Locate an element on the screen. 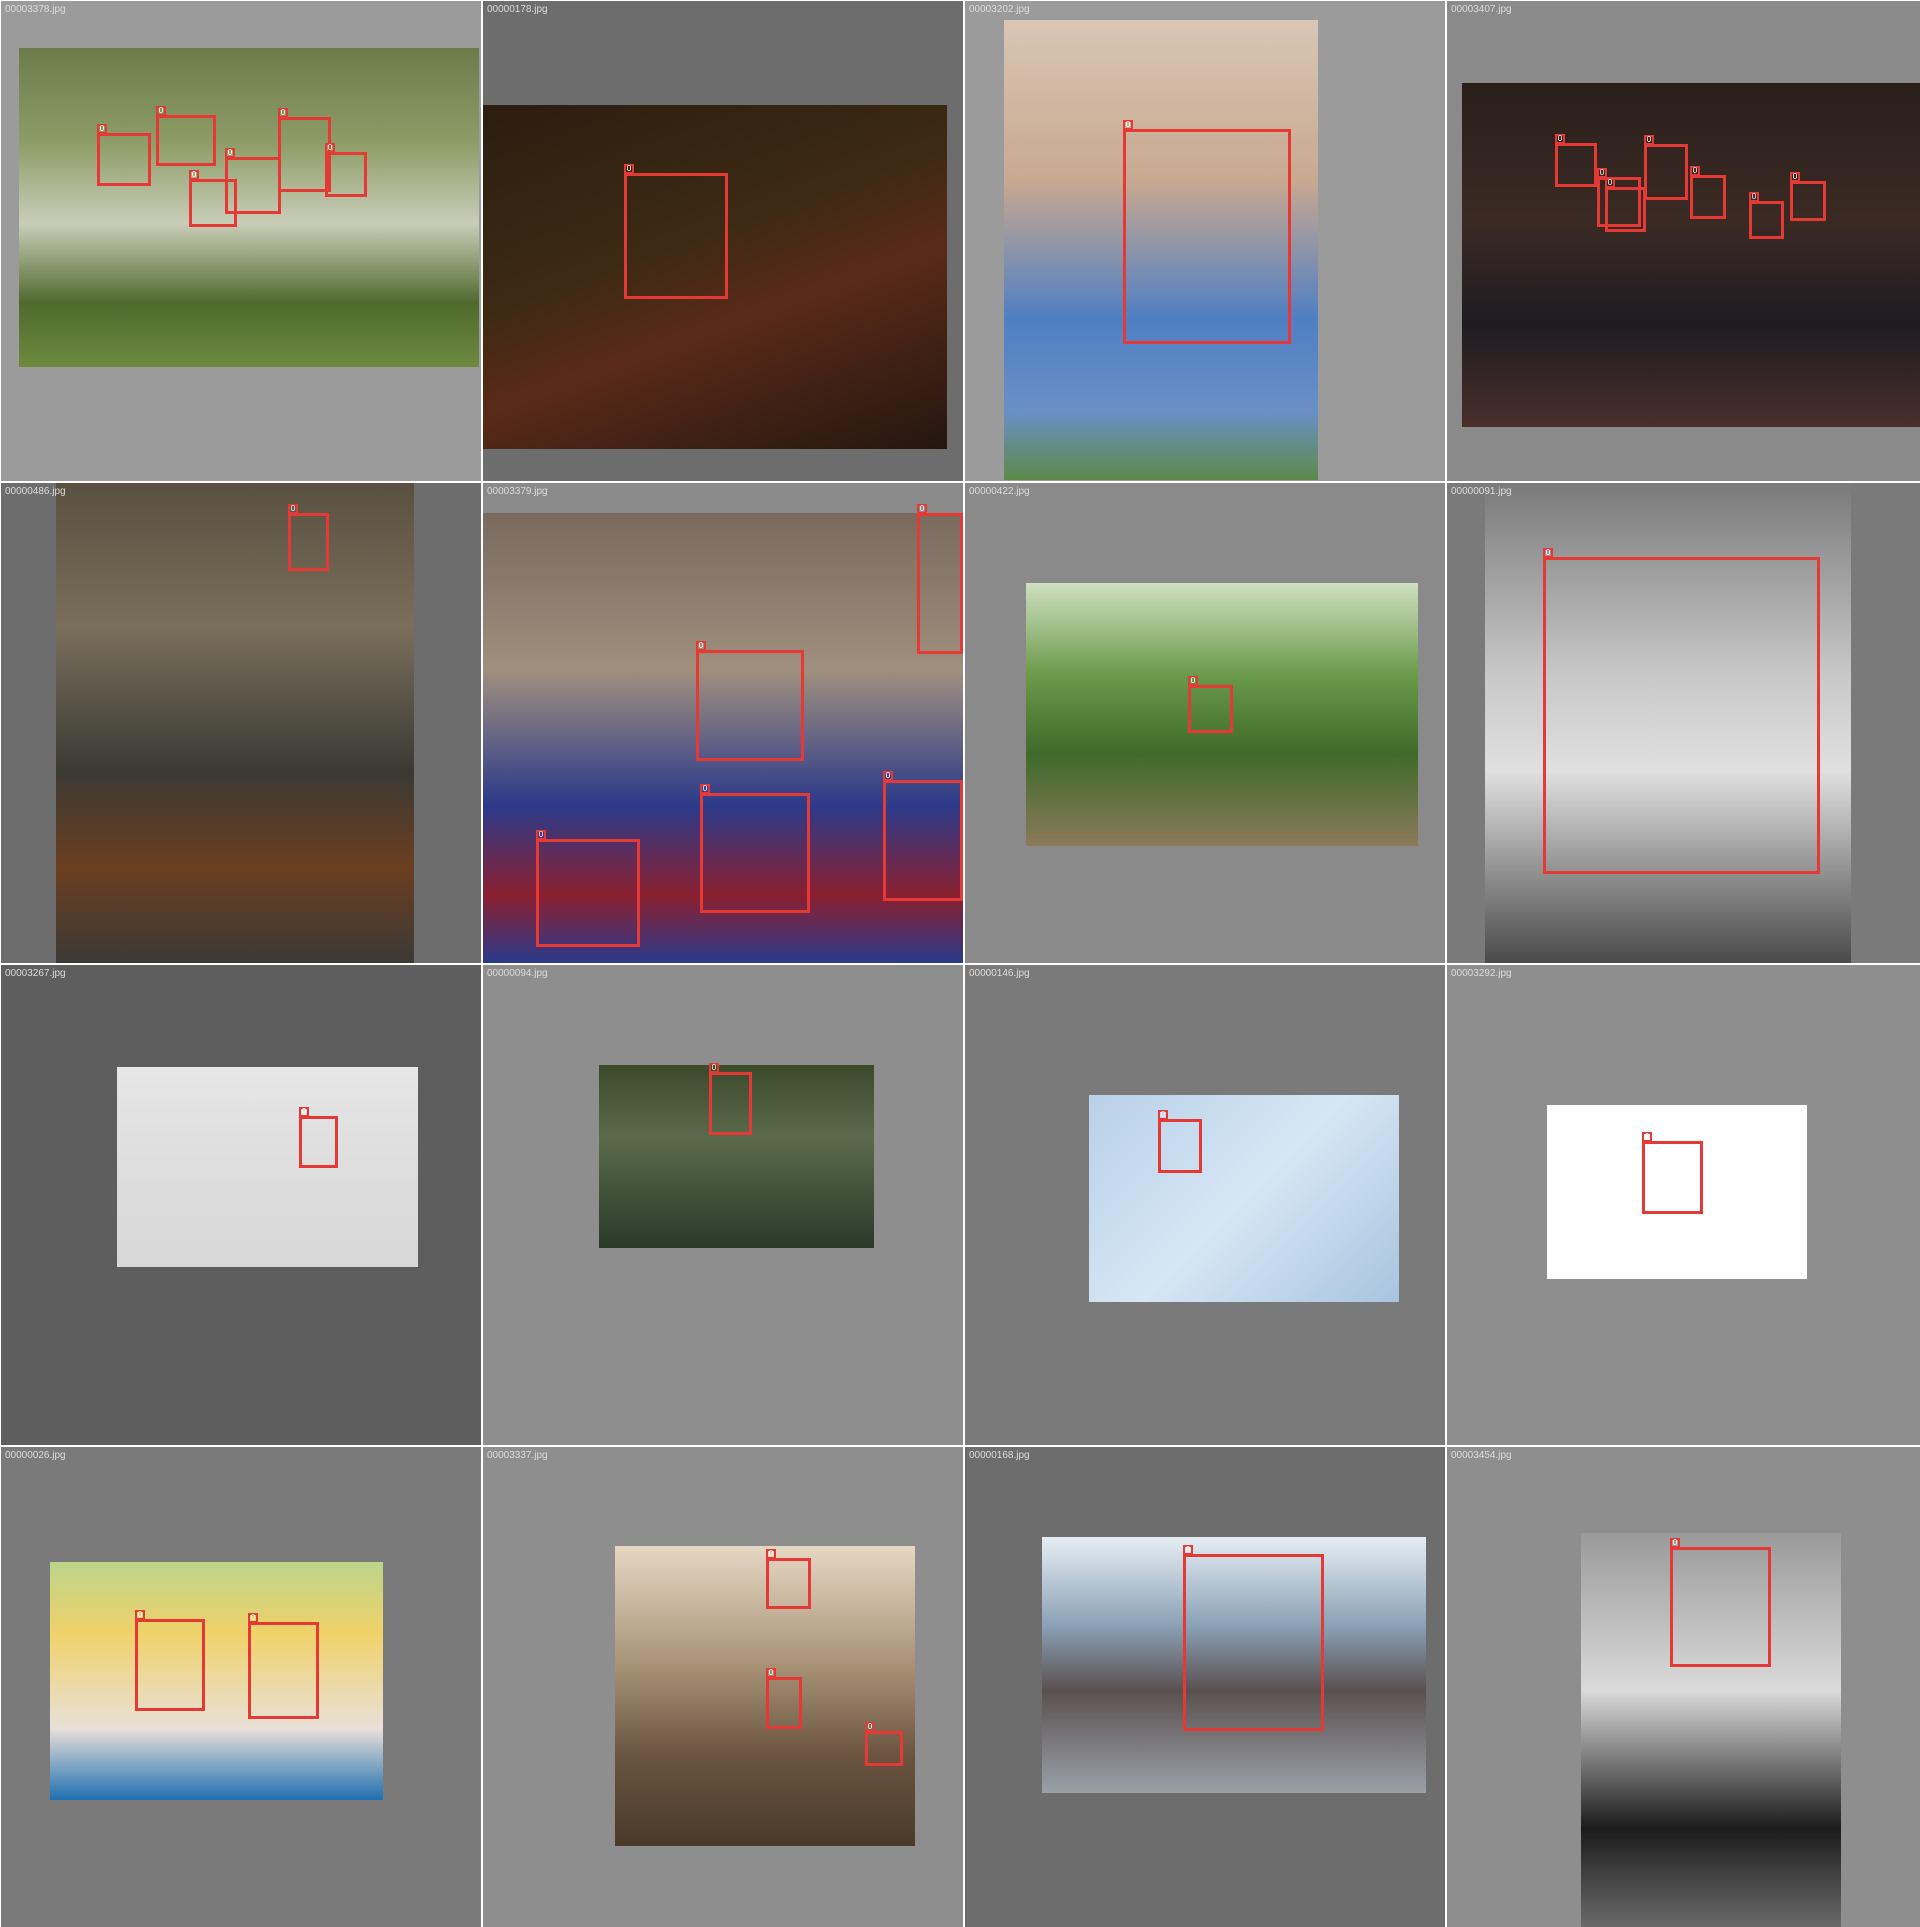  image-tile: 0 0 0 0 0 00003379.jpg is located at coordinates (723, 723).